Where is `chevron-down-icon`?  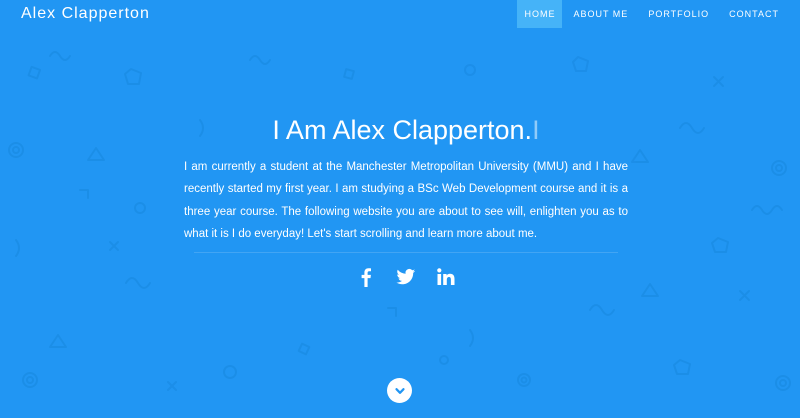
chevron-down-icon is located at coordinates (399, 390).